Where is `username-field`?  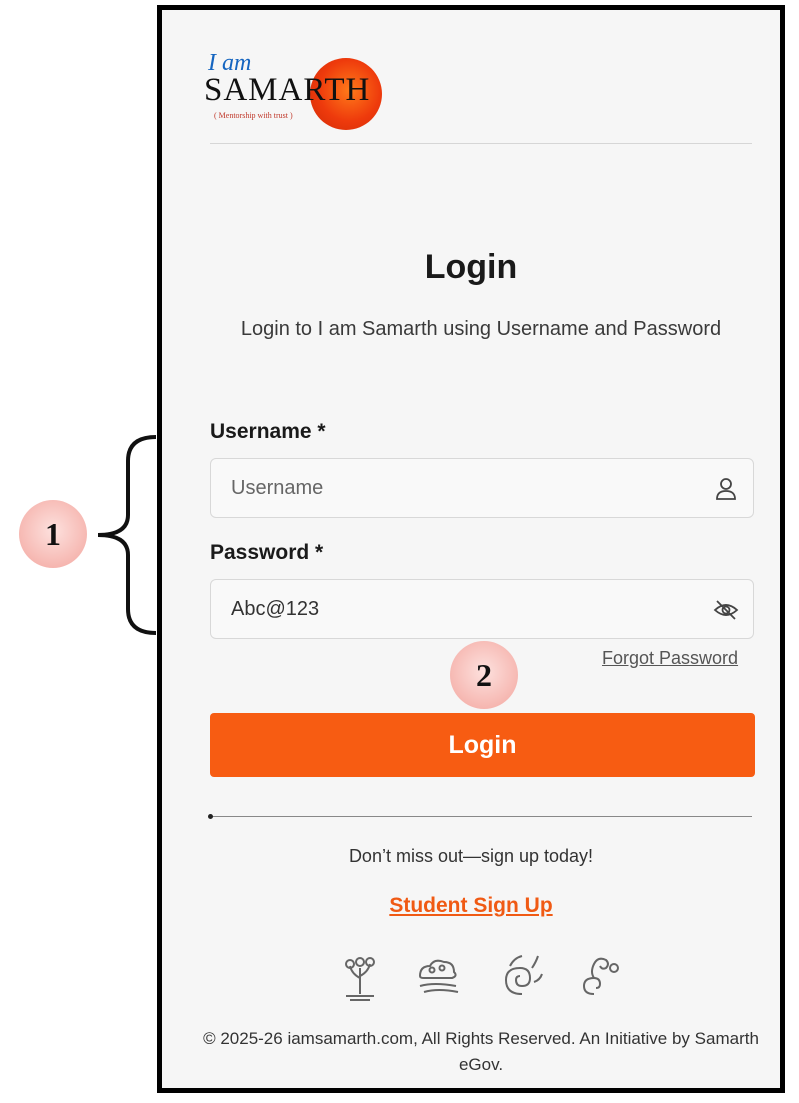 username-field is located at coordinates (482, 488).